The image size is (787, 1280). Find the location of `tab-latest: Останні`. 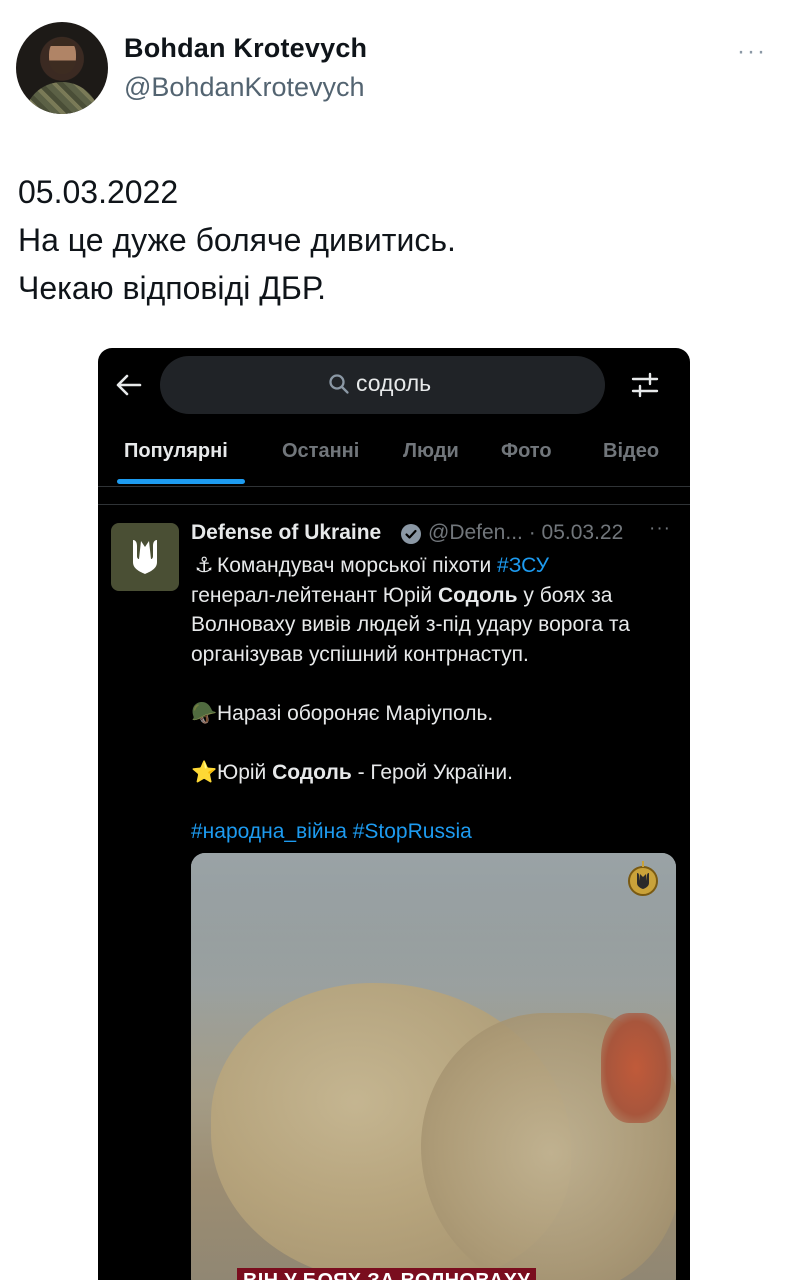

tab-latest: Останні is located at coordinates (321, 451).